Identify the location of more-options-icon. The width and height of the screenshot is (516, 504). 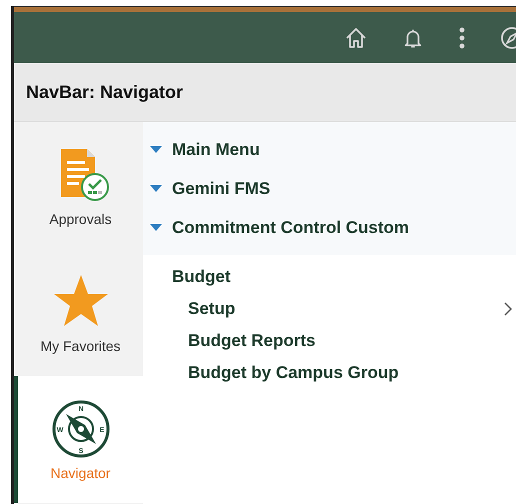
(462, 38).